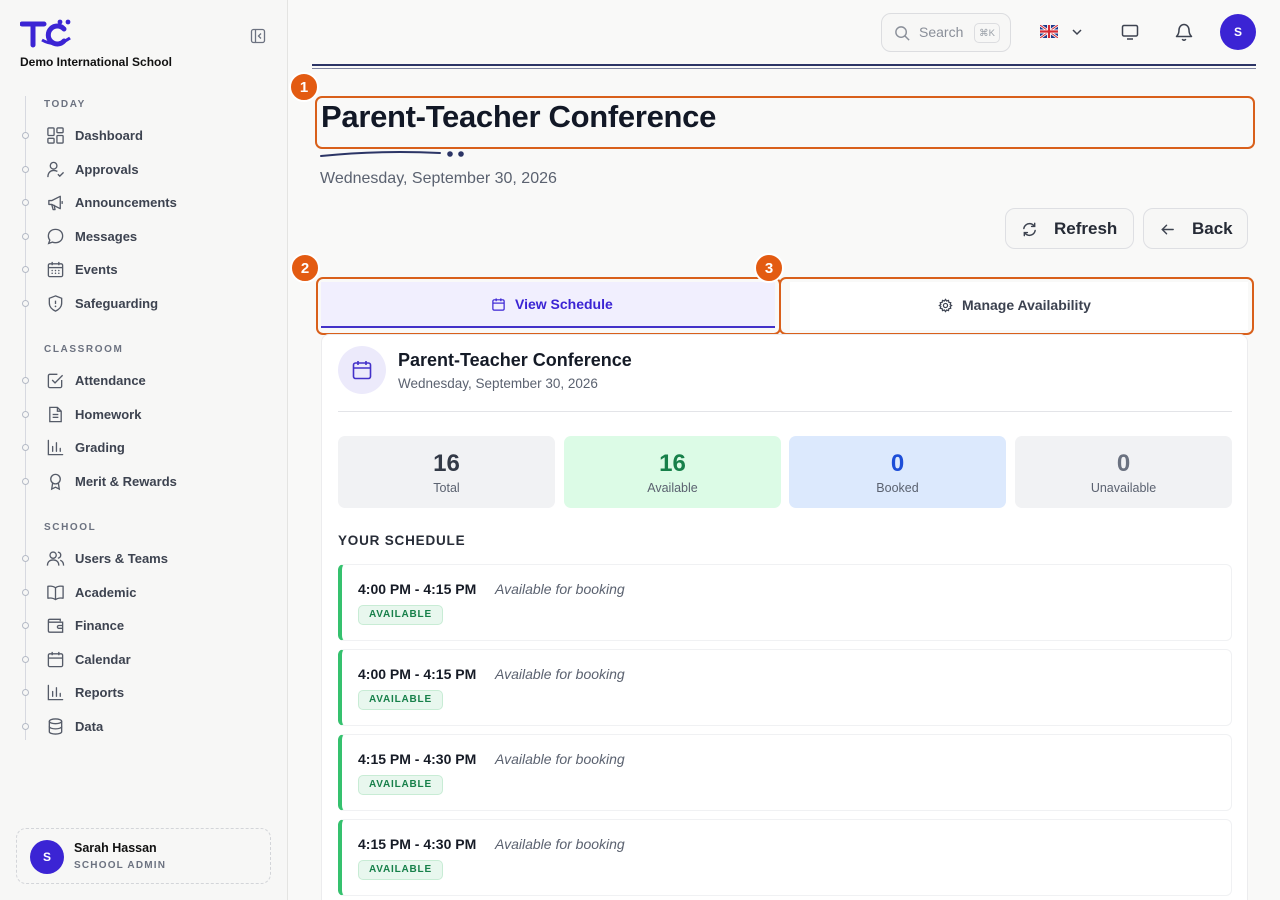 The image size is (1280, 900). Describe the element at coordinates (47, 857) in the screenshot. I see `avatar: S` at that location.